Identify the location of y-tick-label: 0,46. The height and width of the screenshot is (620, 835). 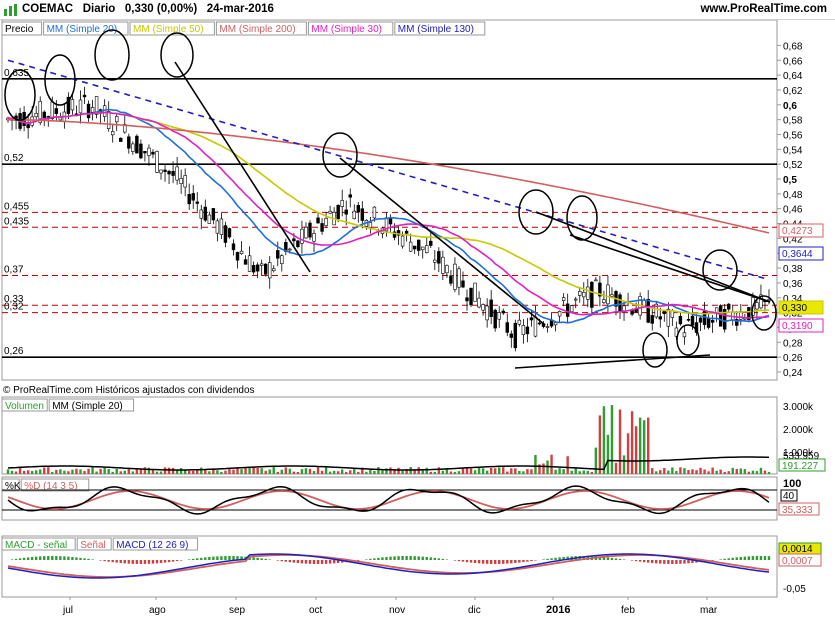
(793, 210).